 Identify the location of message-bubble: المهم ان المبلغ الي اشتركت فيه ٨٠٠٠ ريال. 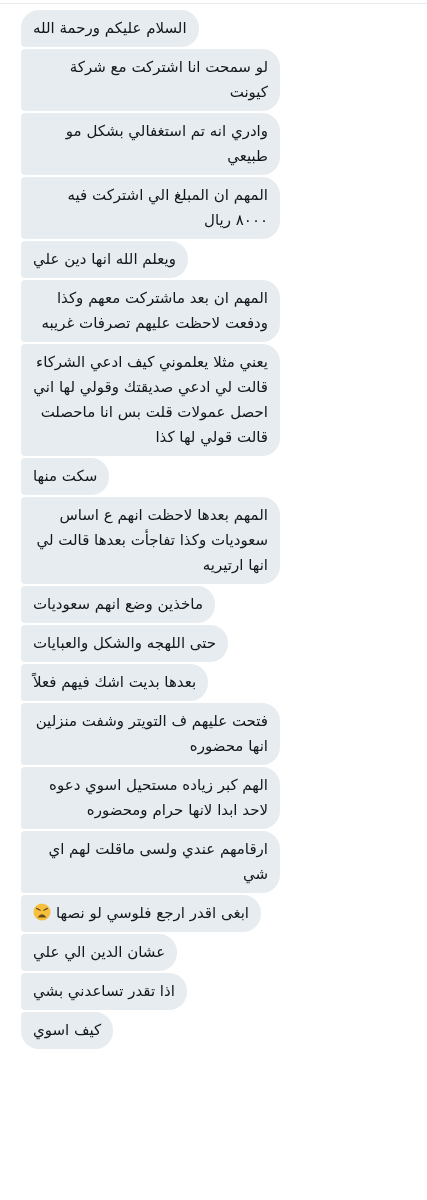
(150, 208).